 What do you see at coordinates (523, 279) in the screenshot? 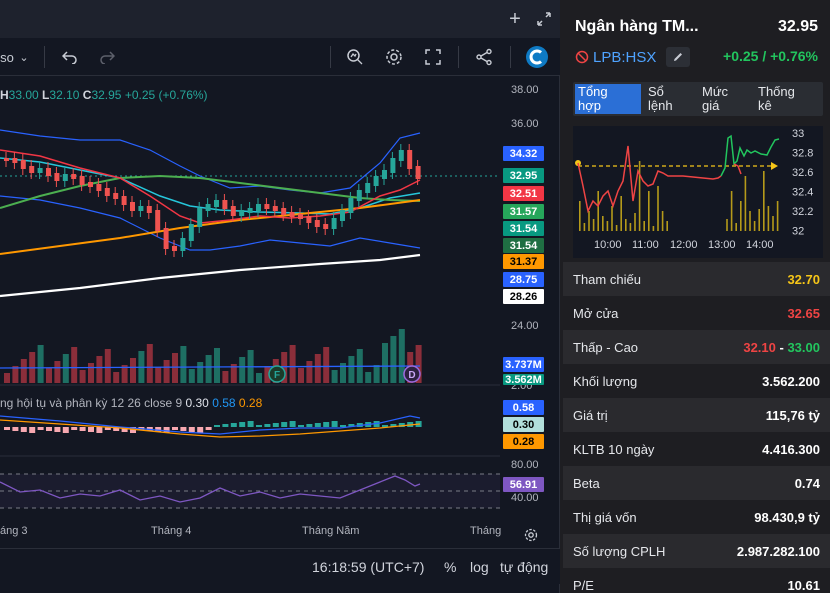
I see `price-tag: 28.75` at bounding box center [523, 279].